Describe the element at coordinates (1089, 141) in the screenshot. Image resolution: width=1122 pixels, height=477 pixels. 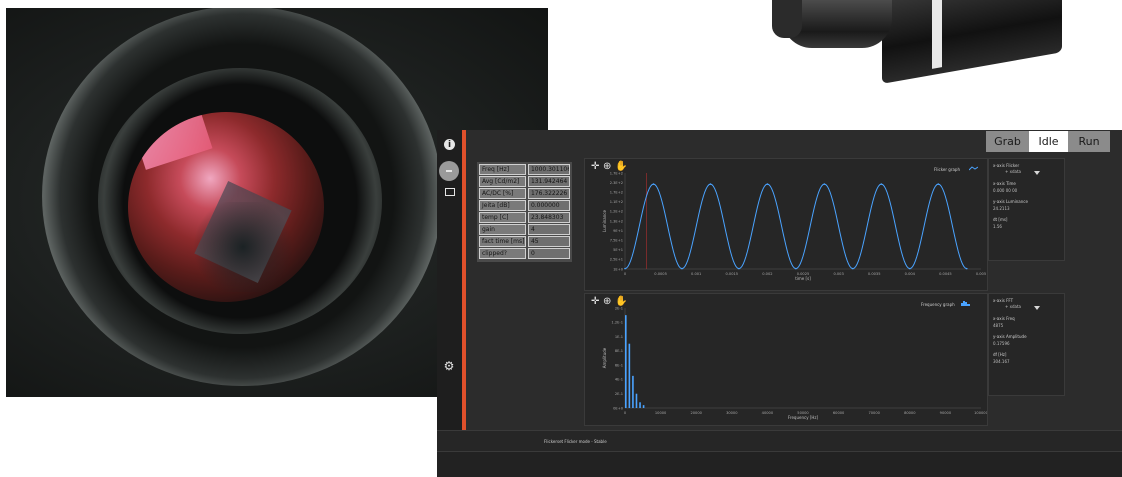
I see `run-button: Run` at that location.